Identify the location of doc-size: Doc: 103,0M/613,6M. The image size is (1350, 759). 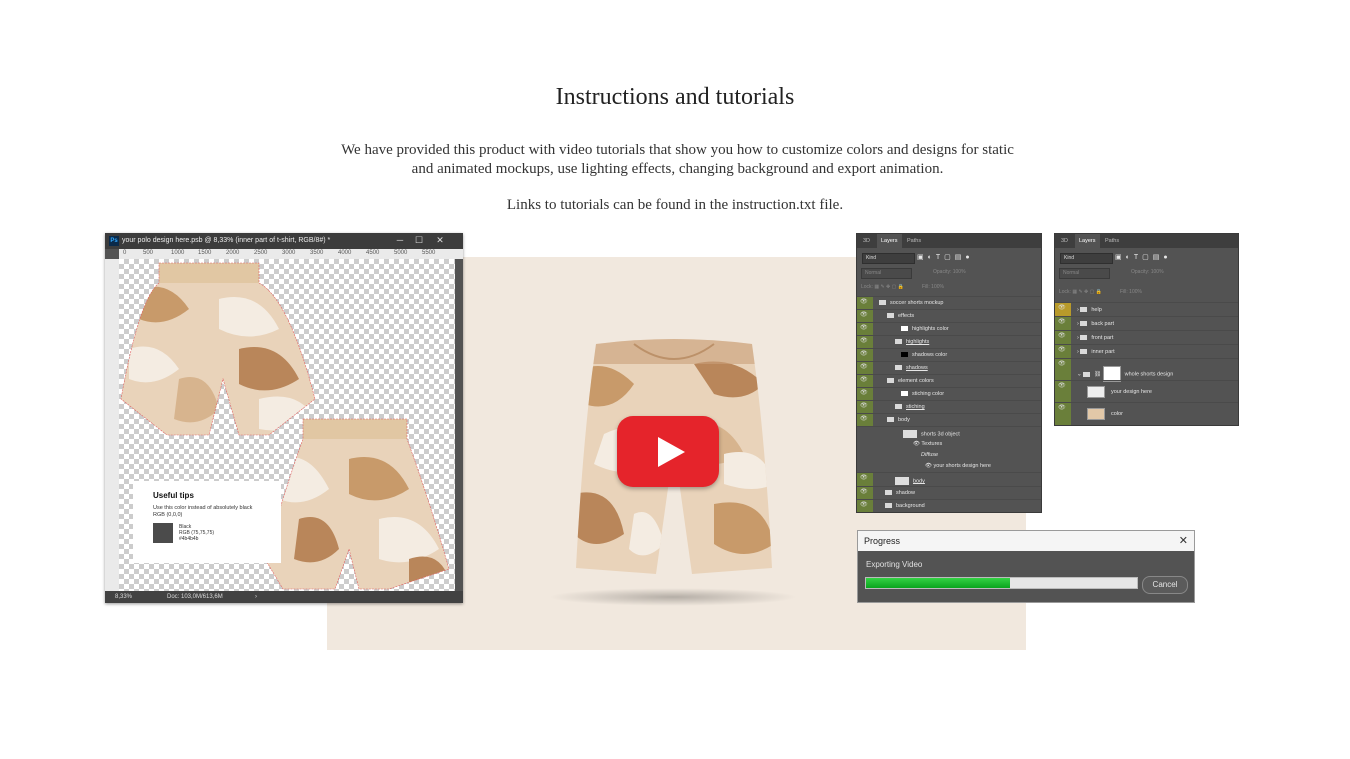
(195, 597).